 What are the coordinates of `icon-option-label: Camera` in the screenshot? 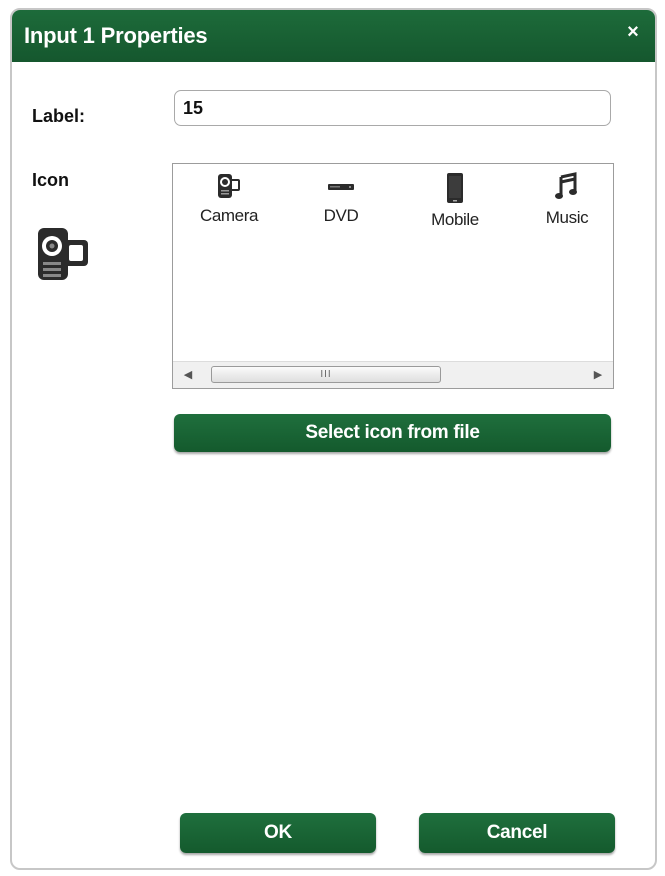 It's located at (229, 215).